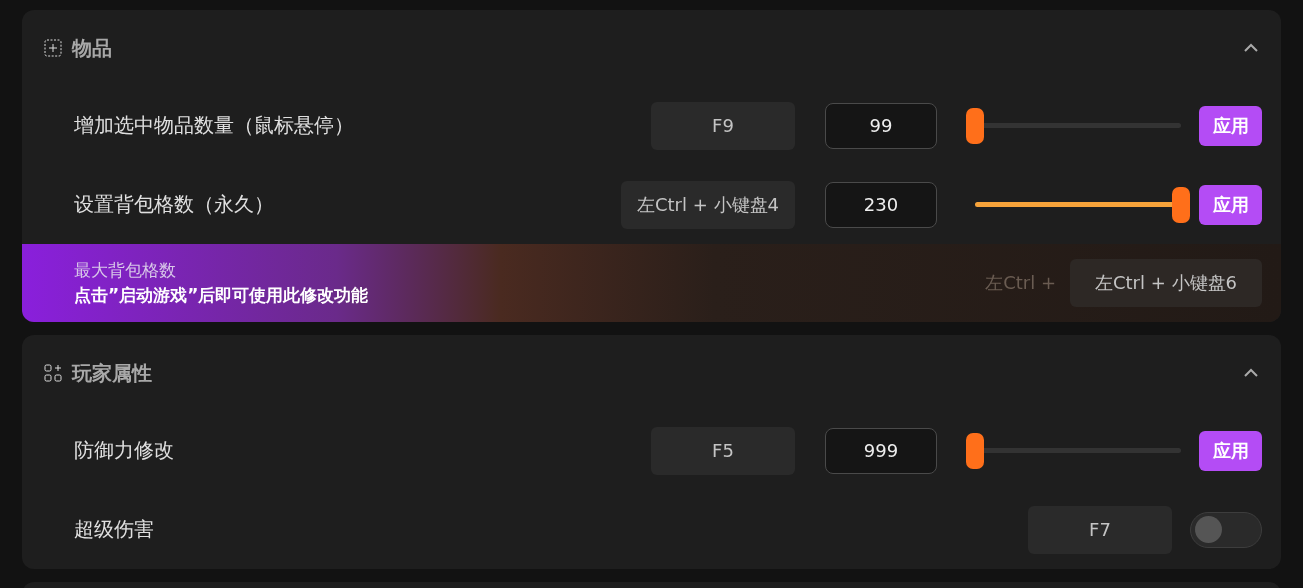  Describe the element at coordinates (214, 125) in the screenshot. I see `setting-label: 增加选中物品数量（鼠标悬停）` at that location.